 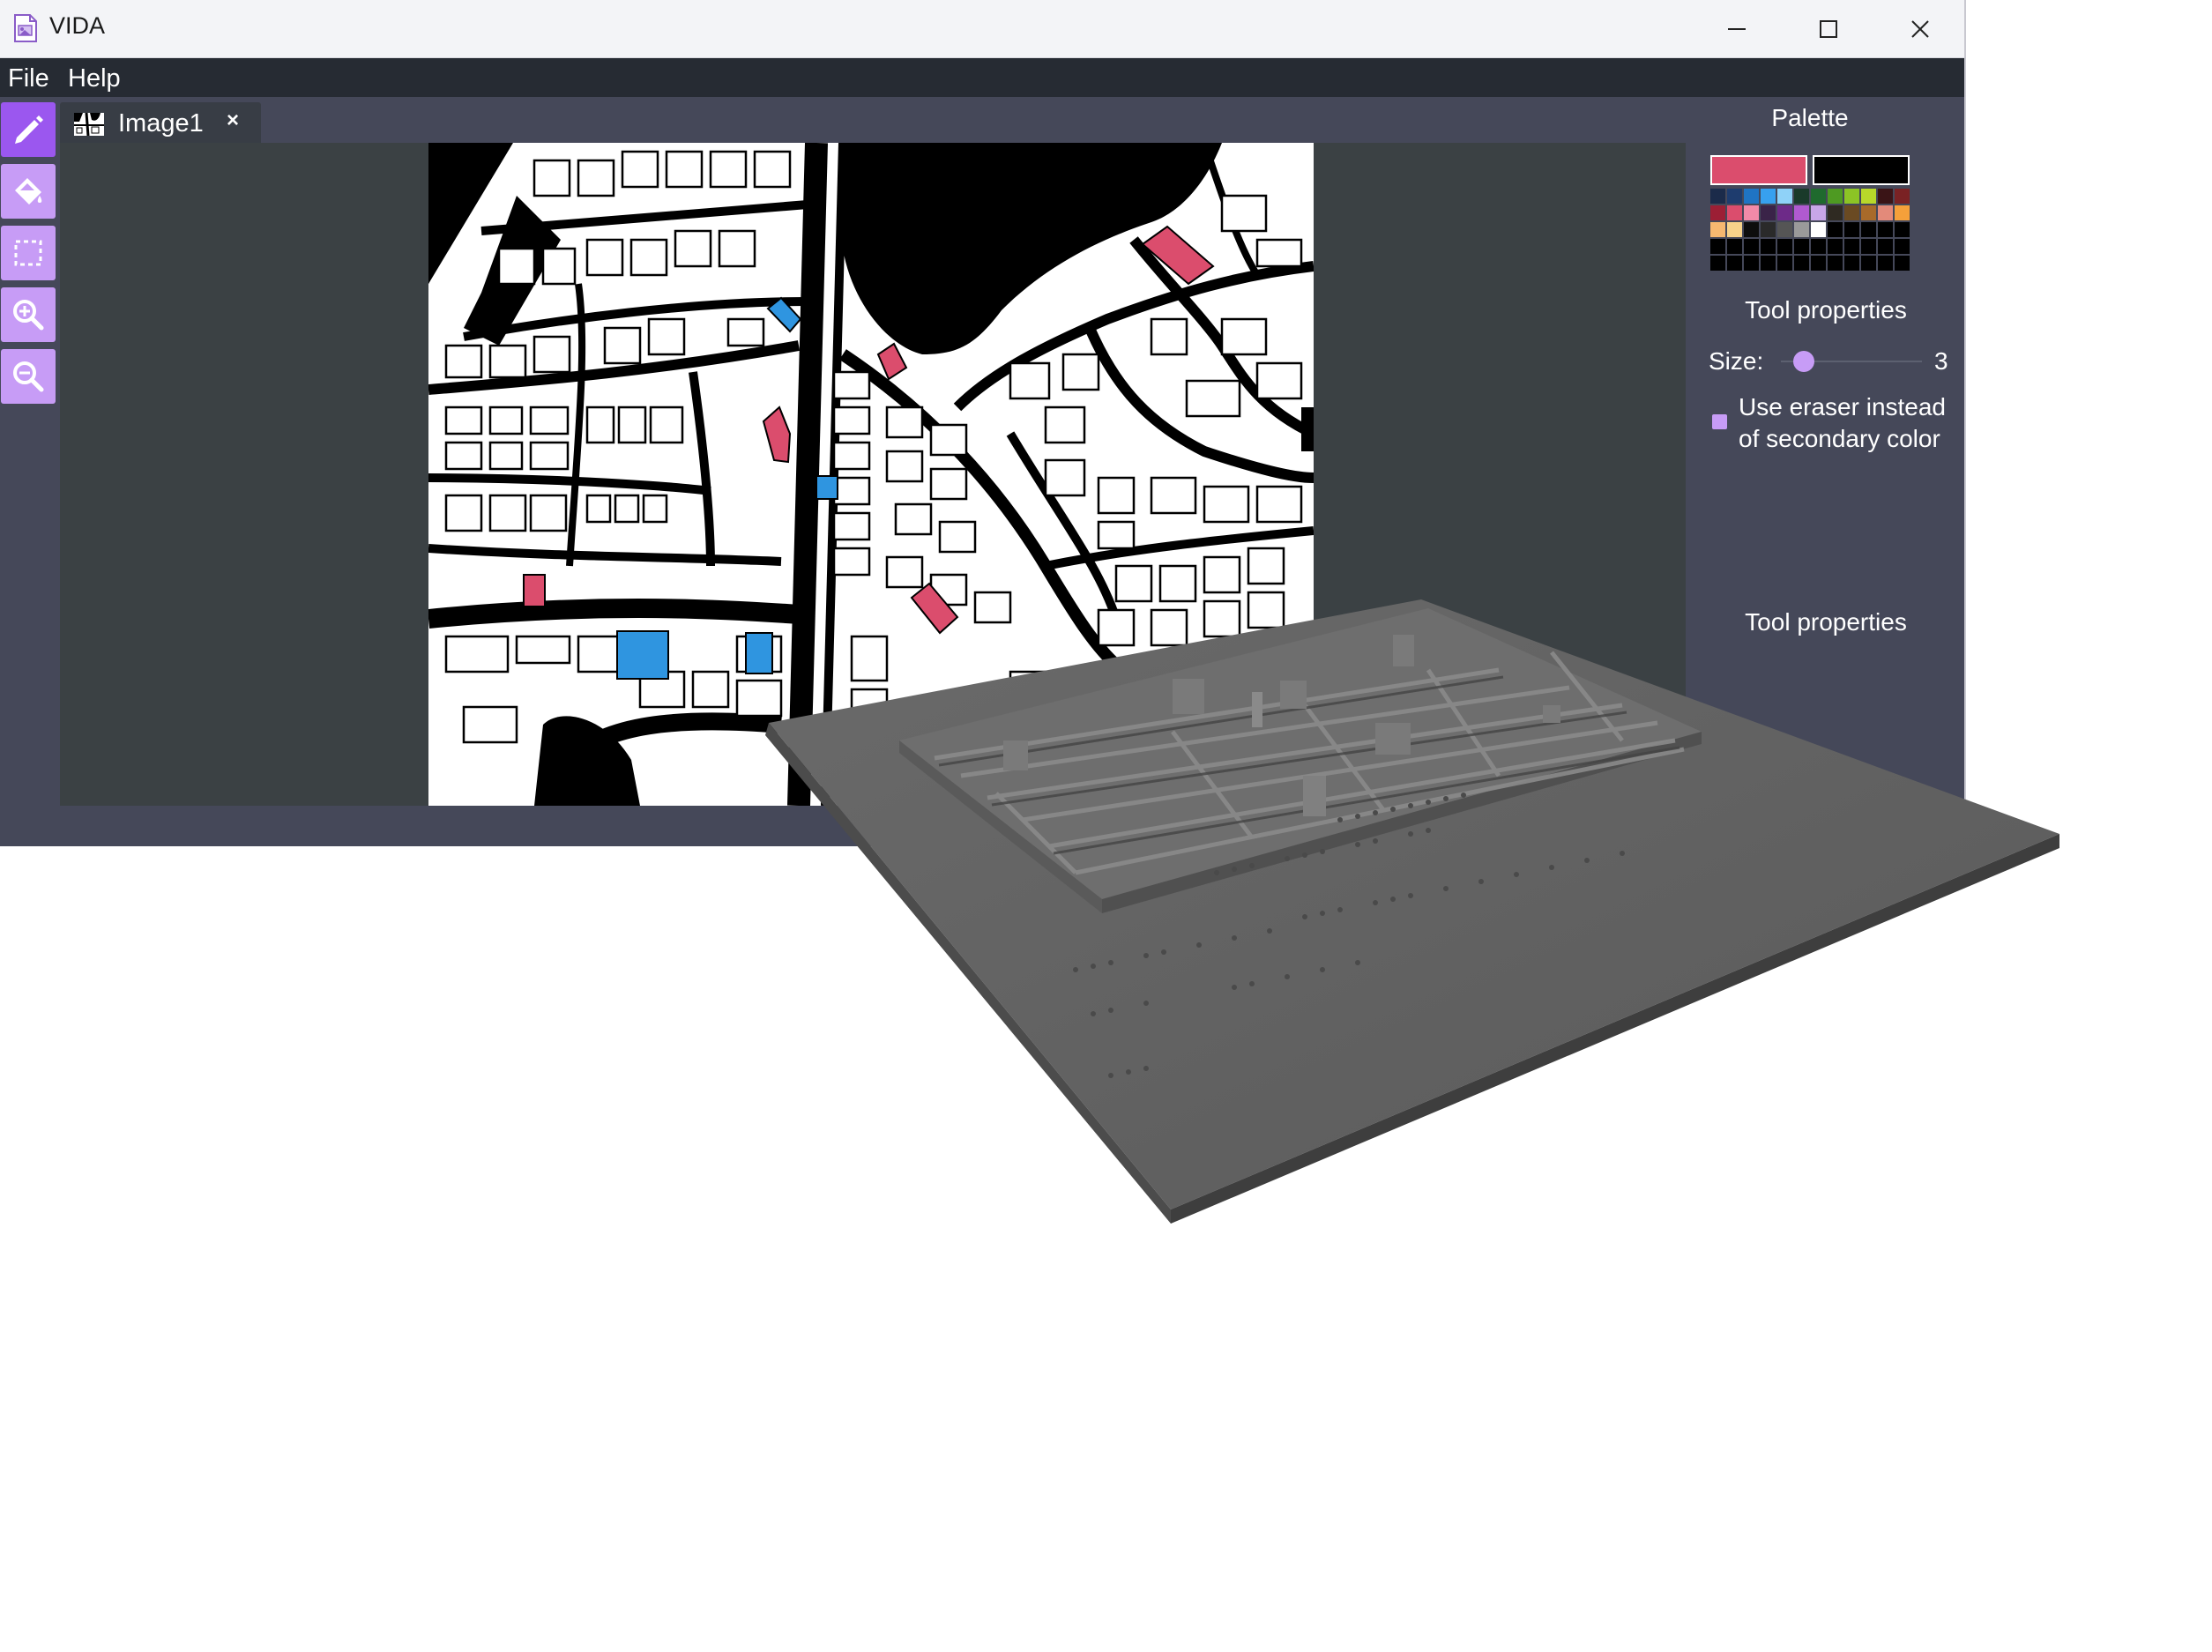 What do you see at coordinates (1826, 310) in the screenshot?
I see `tool-properties-heading: Tool properties` at bounding box center [1826, 310].